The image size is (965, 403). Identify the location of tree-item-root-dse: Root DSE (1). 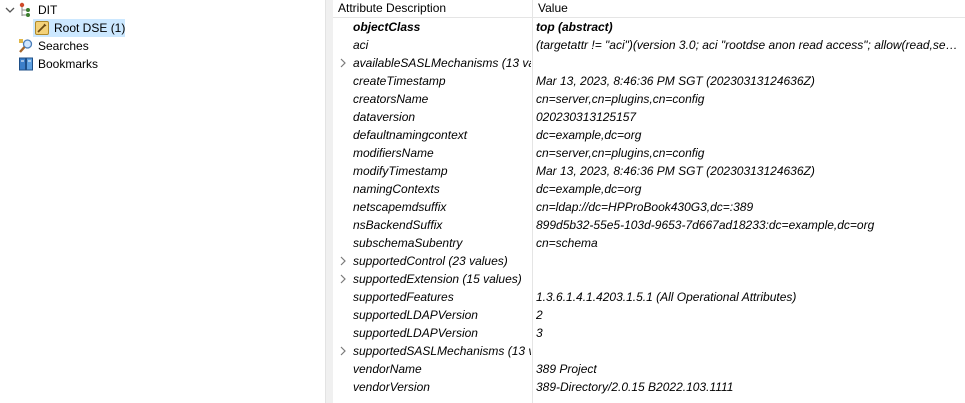
(79, 28).